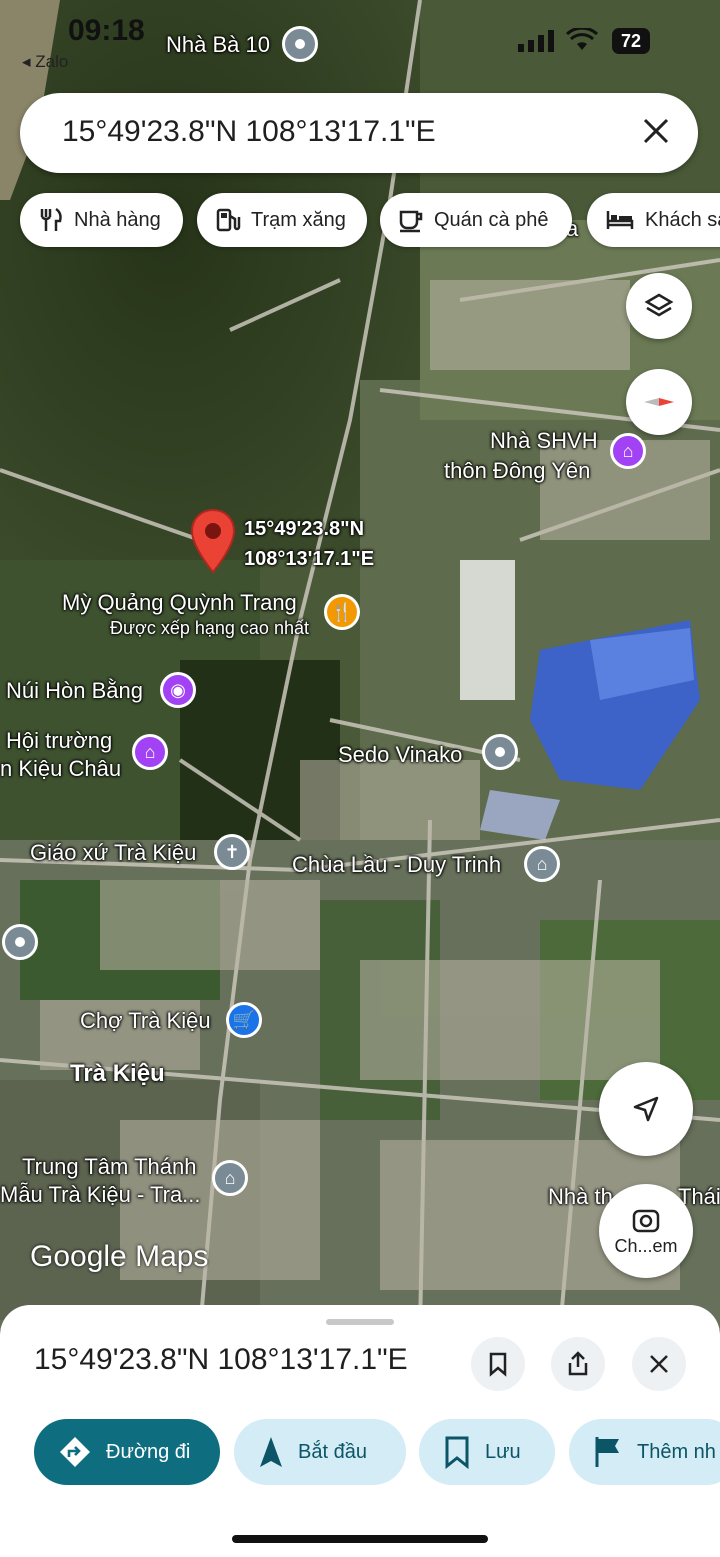 The height and width of the screenshot is (1557, 720). Describe the element at coordinates (45, 62) in the screenshot. I see `back-to-app-link: ◂ Zalo` at that location.